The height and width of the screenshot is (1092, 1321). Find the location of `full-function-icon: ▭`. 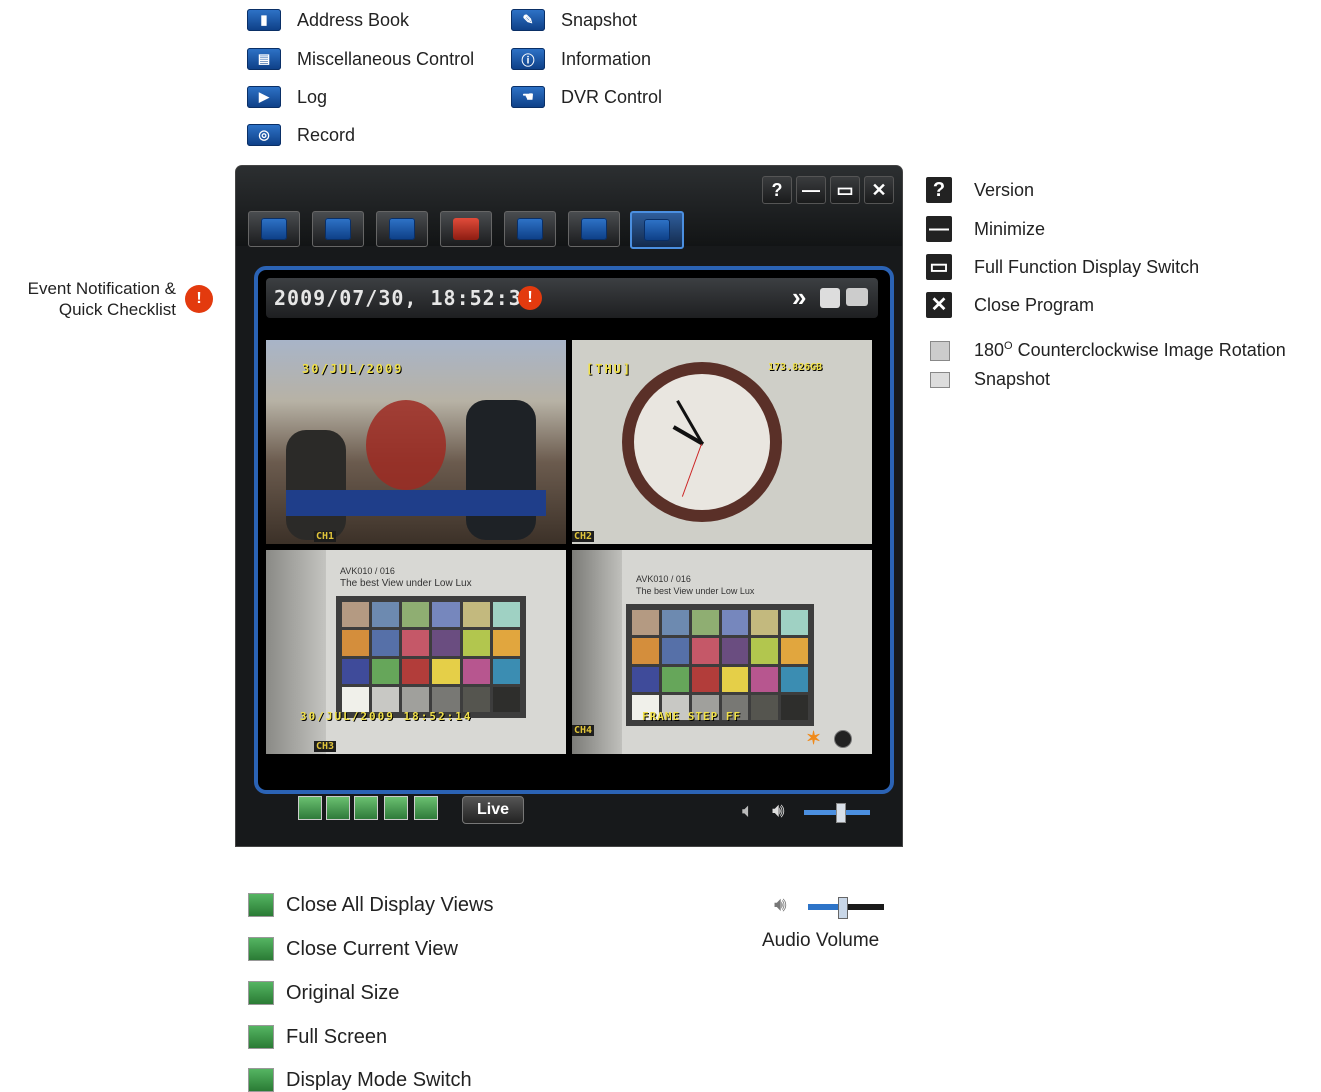

full-function-icon: ▭ is located at coordinates (939, 267).